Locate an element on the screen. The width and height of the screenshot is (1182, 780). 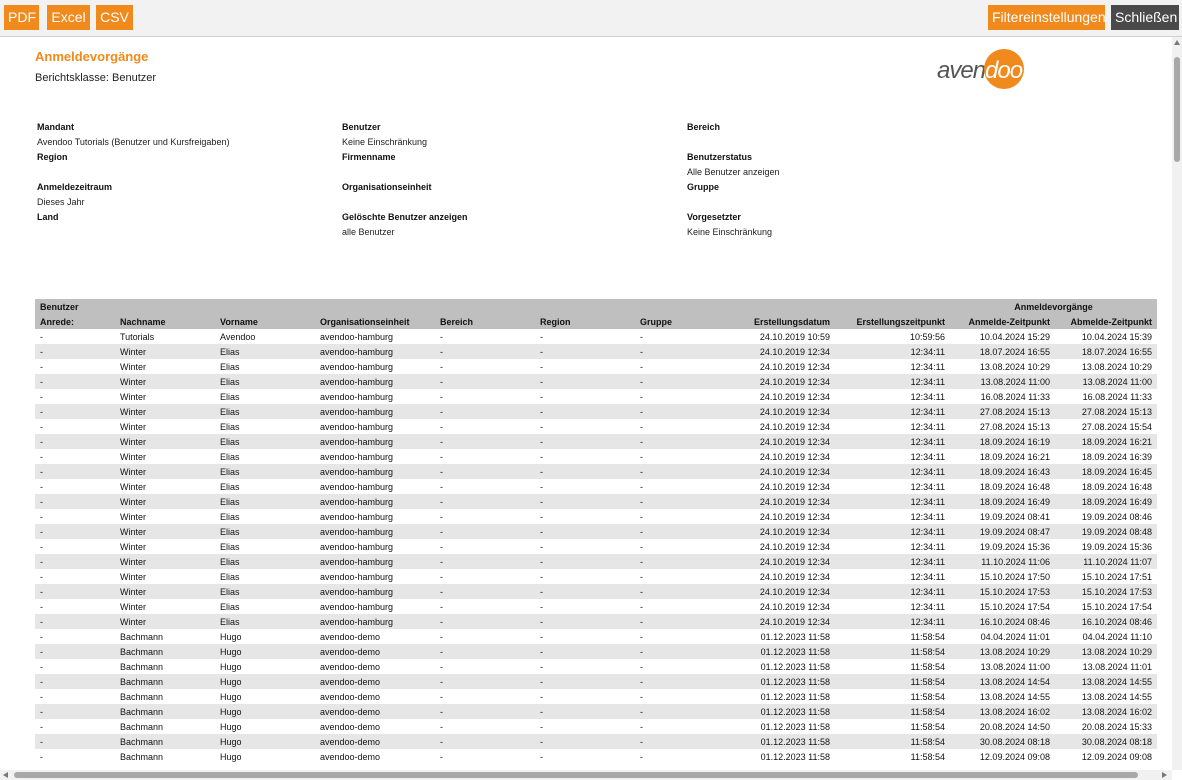
cell-abmelde-zeitpunkt: 10.04.2024 15:39 is located at coordinates (1116, 336).